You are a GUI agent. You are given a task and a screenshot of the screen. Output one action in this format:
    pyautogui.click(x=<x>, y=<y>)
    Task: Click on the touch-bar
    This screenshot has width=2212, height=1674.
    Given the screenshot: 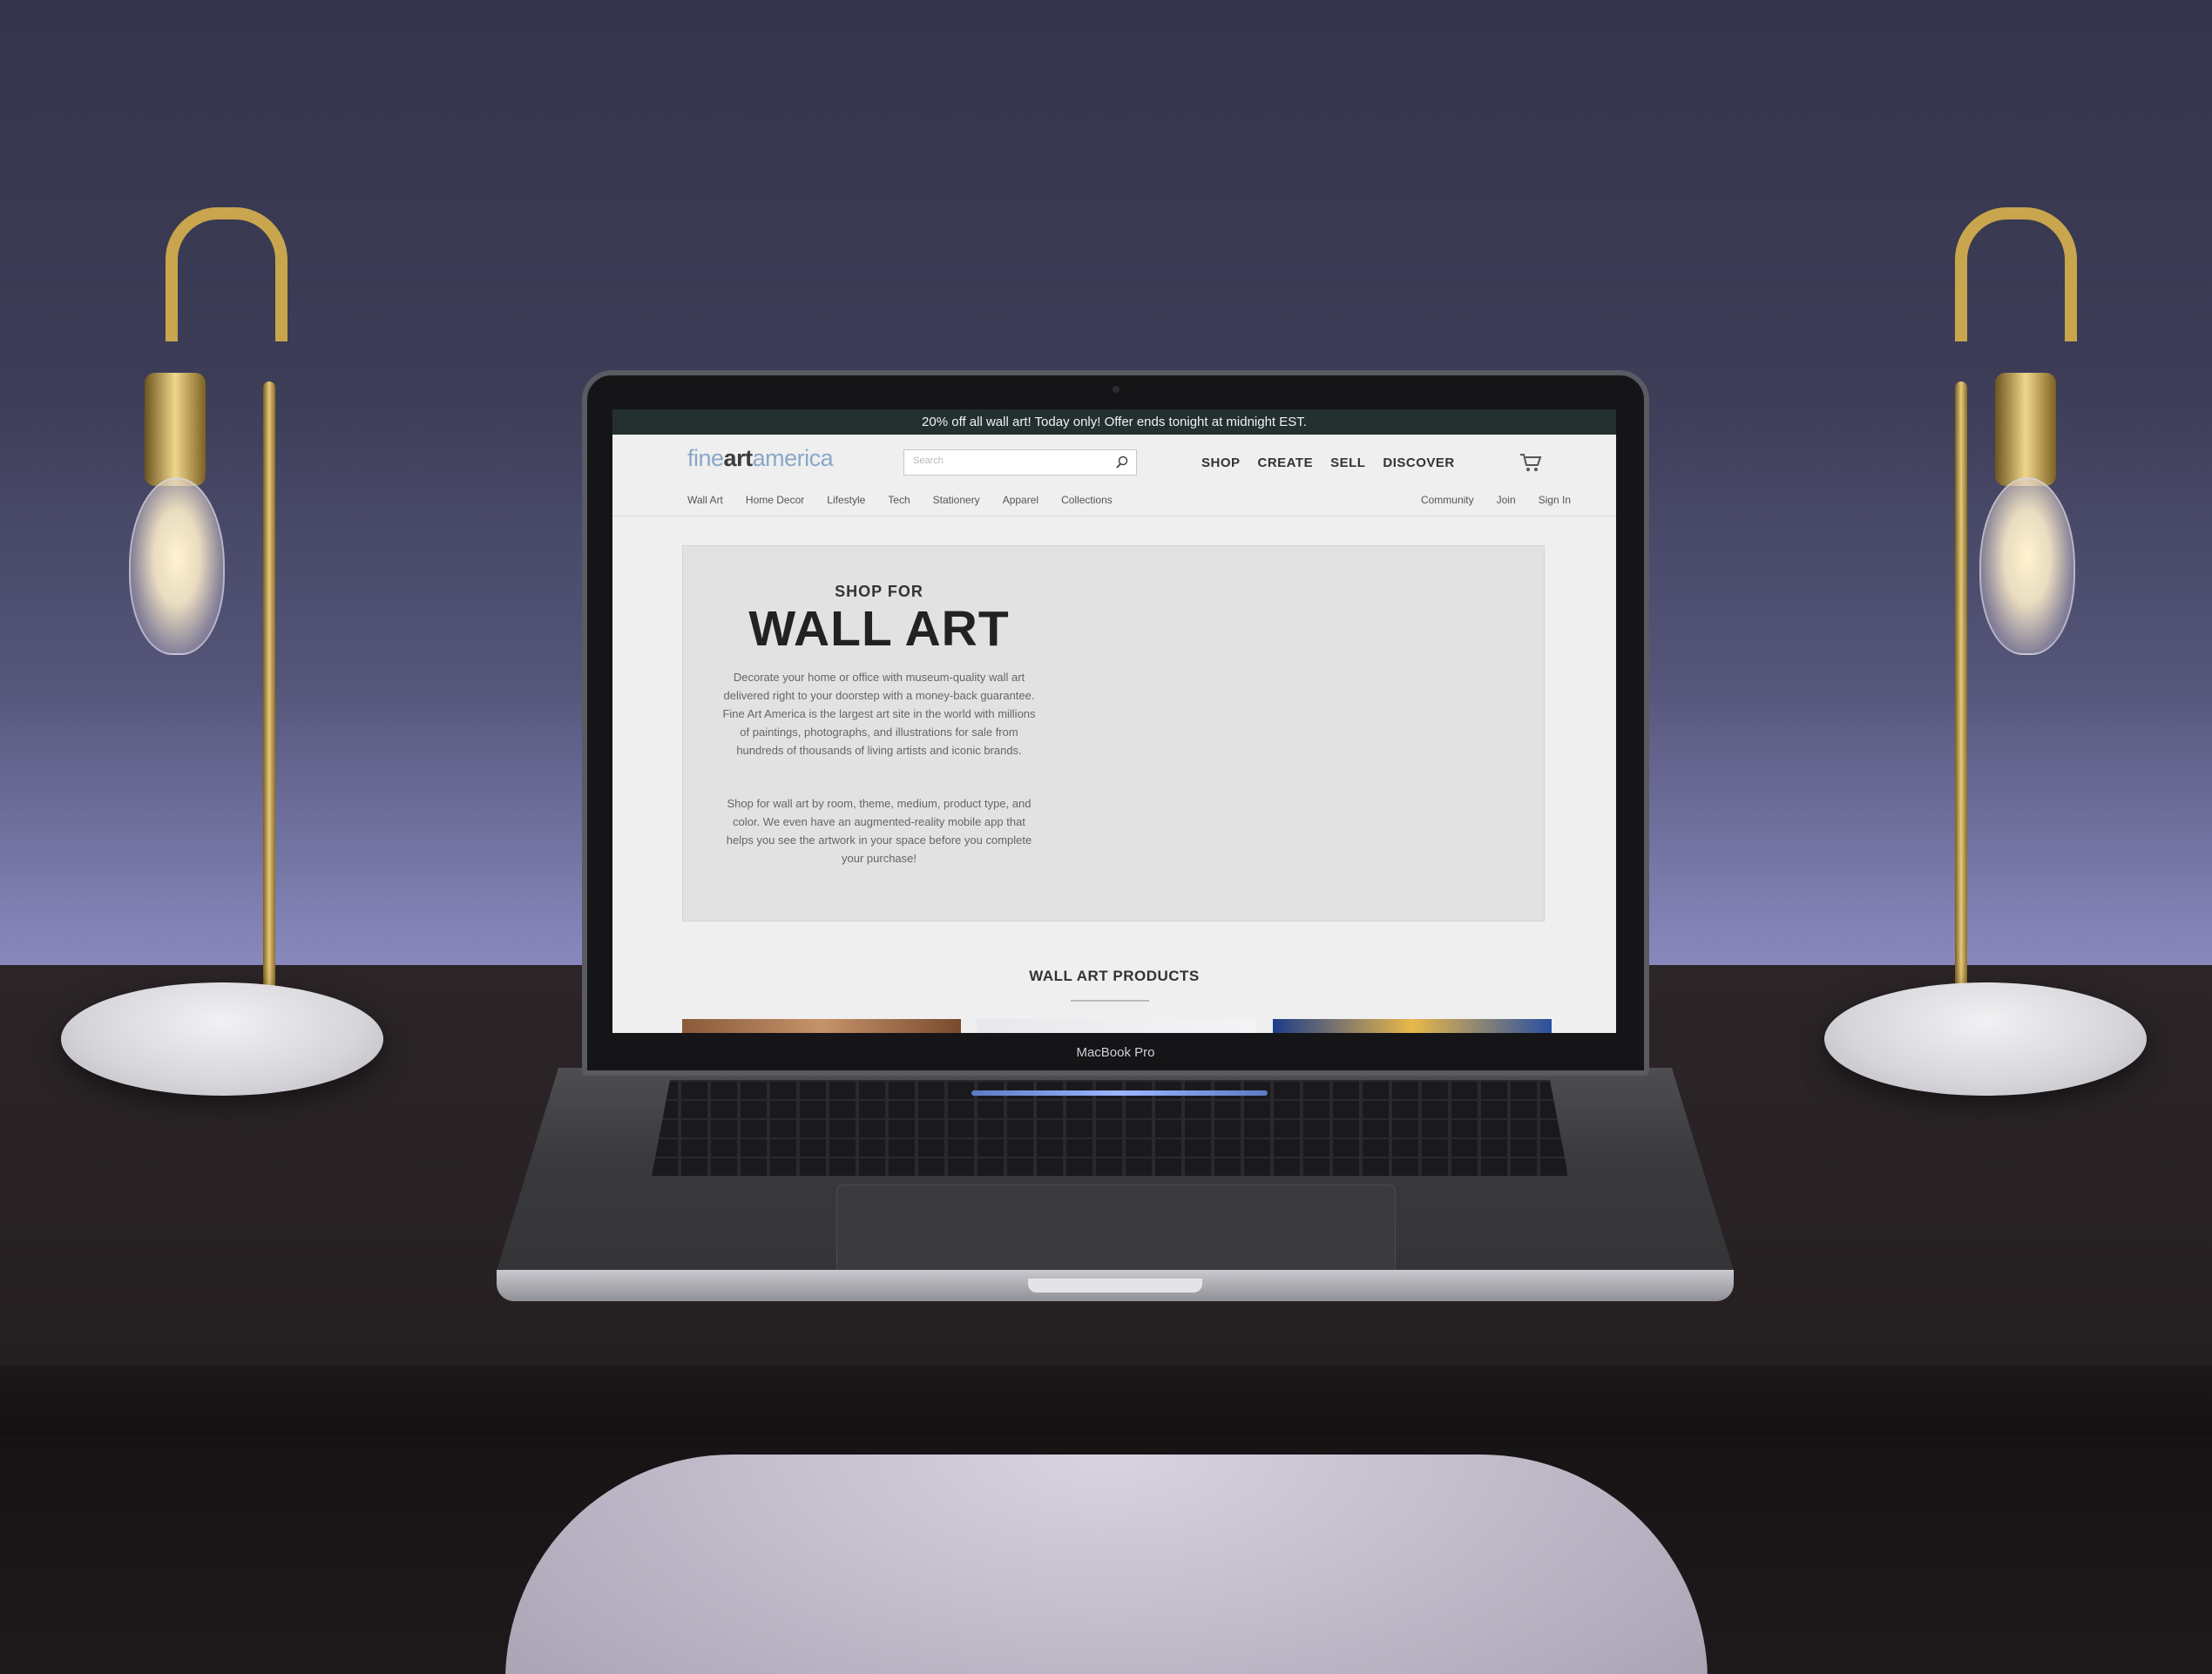 What is the action you would take?
    pyautogui.click(x=1119, y=1093)
    